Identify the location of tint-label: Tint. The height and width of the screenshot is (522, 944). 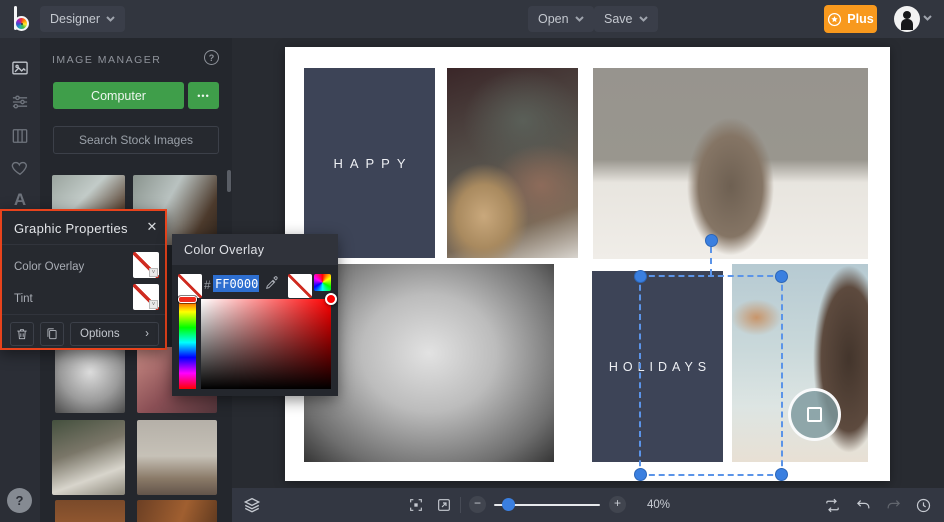
(23, 299).